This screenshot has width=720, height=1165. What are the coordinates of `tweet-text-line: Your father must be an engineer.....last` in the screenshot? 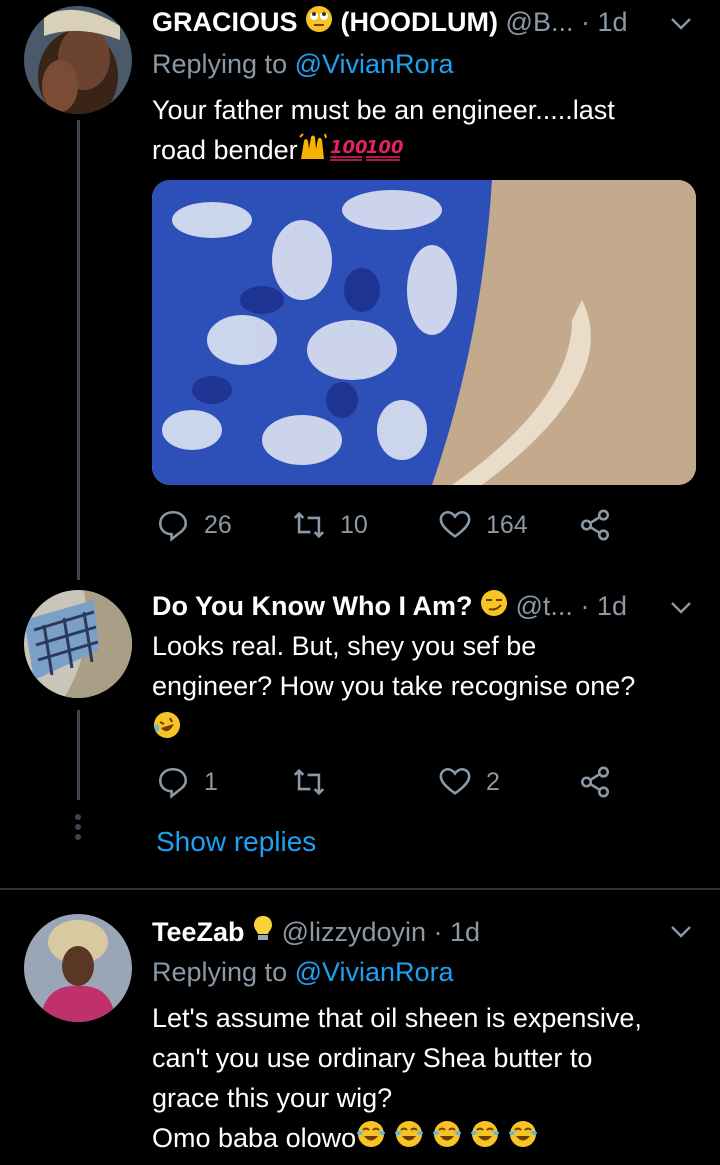 It's located at (383, 110).